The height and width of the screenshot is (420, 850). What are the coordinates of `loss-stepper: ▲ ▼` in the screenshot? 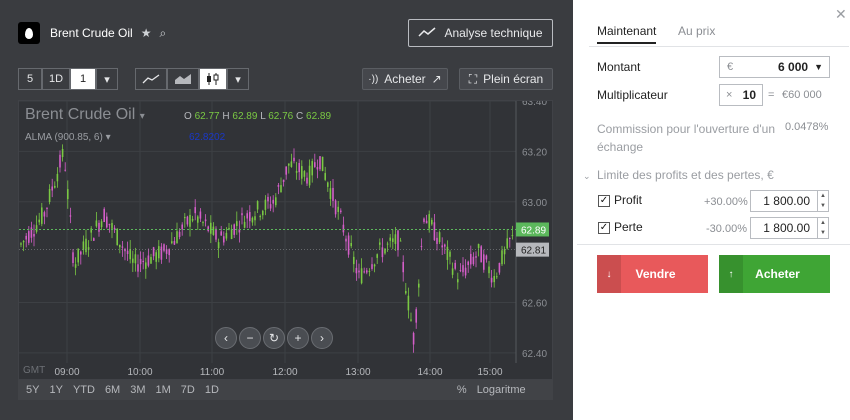 It's located at (822, 228).